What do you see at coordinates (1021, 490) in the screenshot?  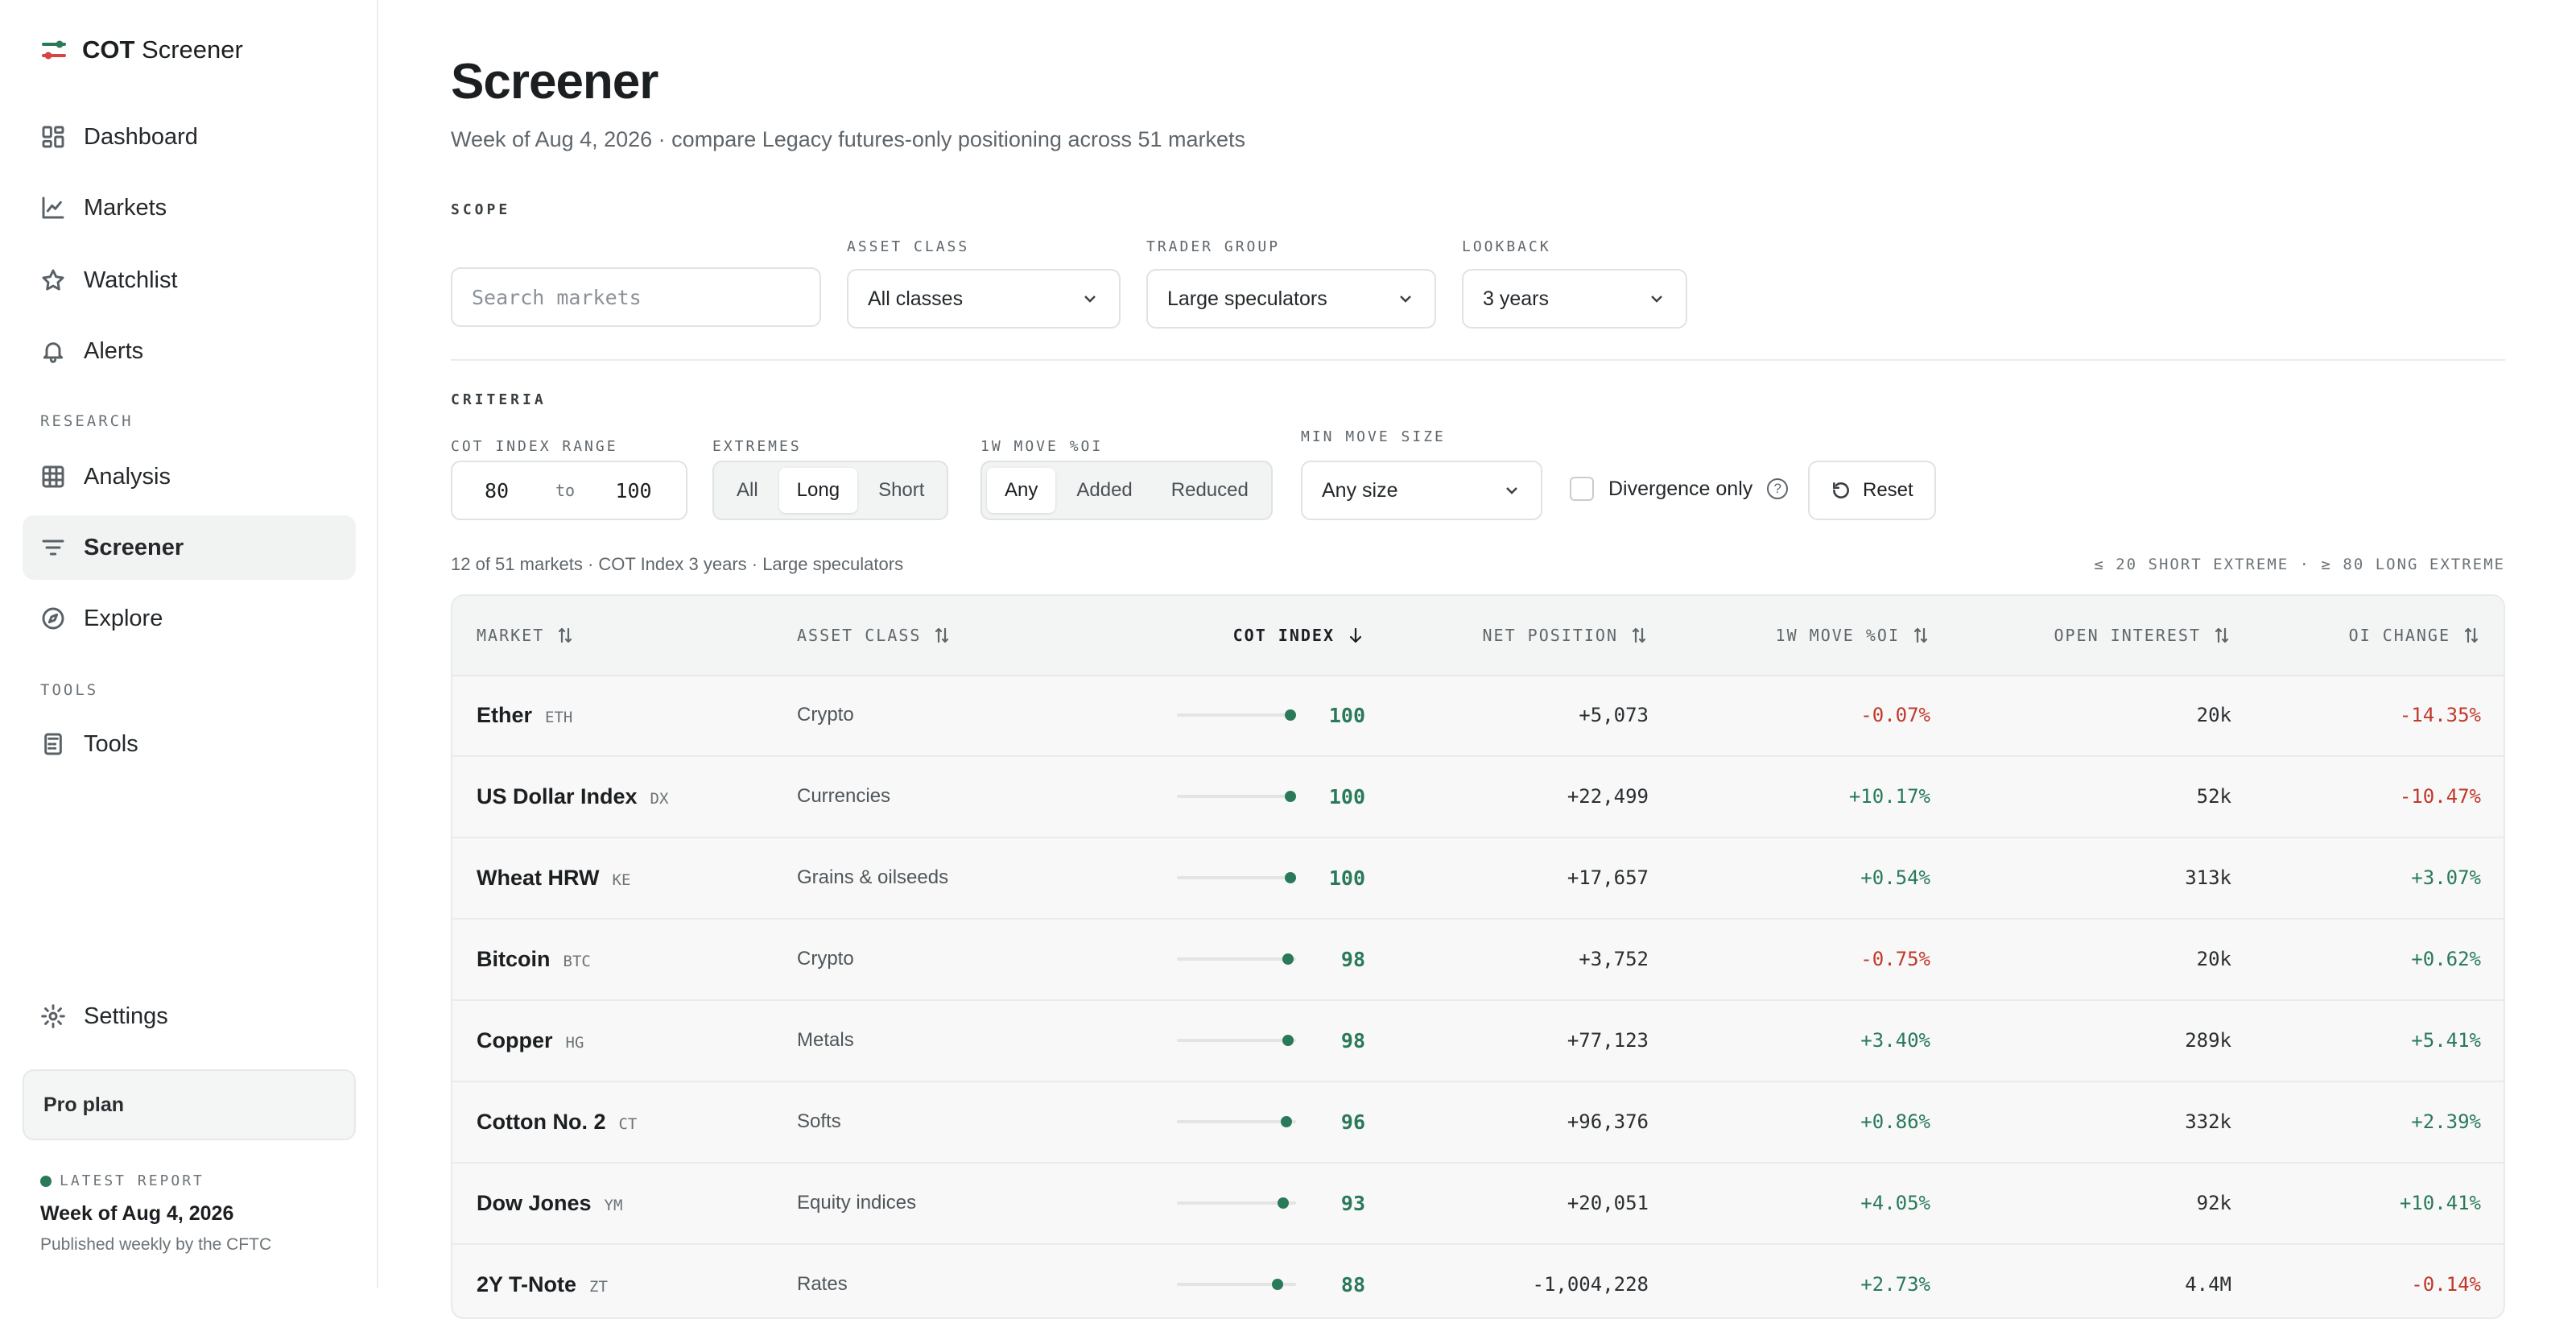 I see `move-any: Any` at bounding box center [1021, 490].